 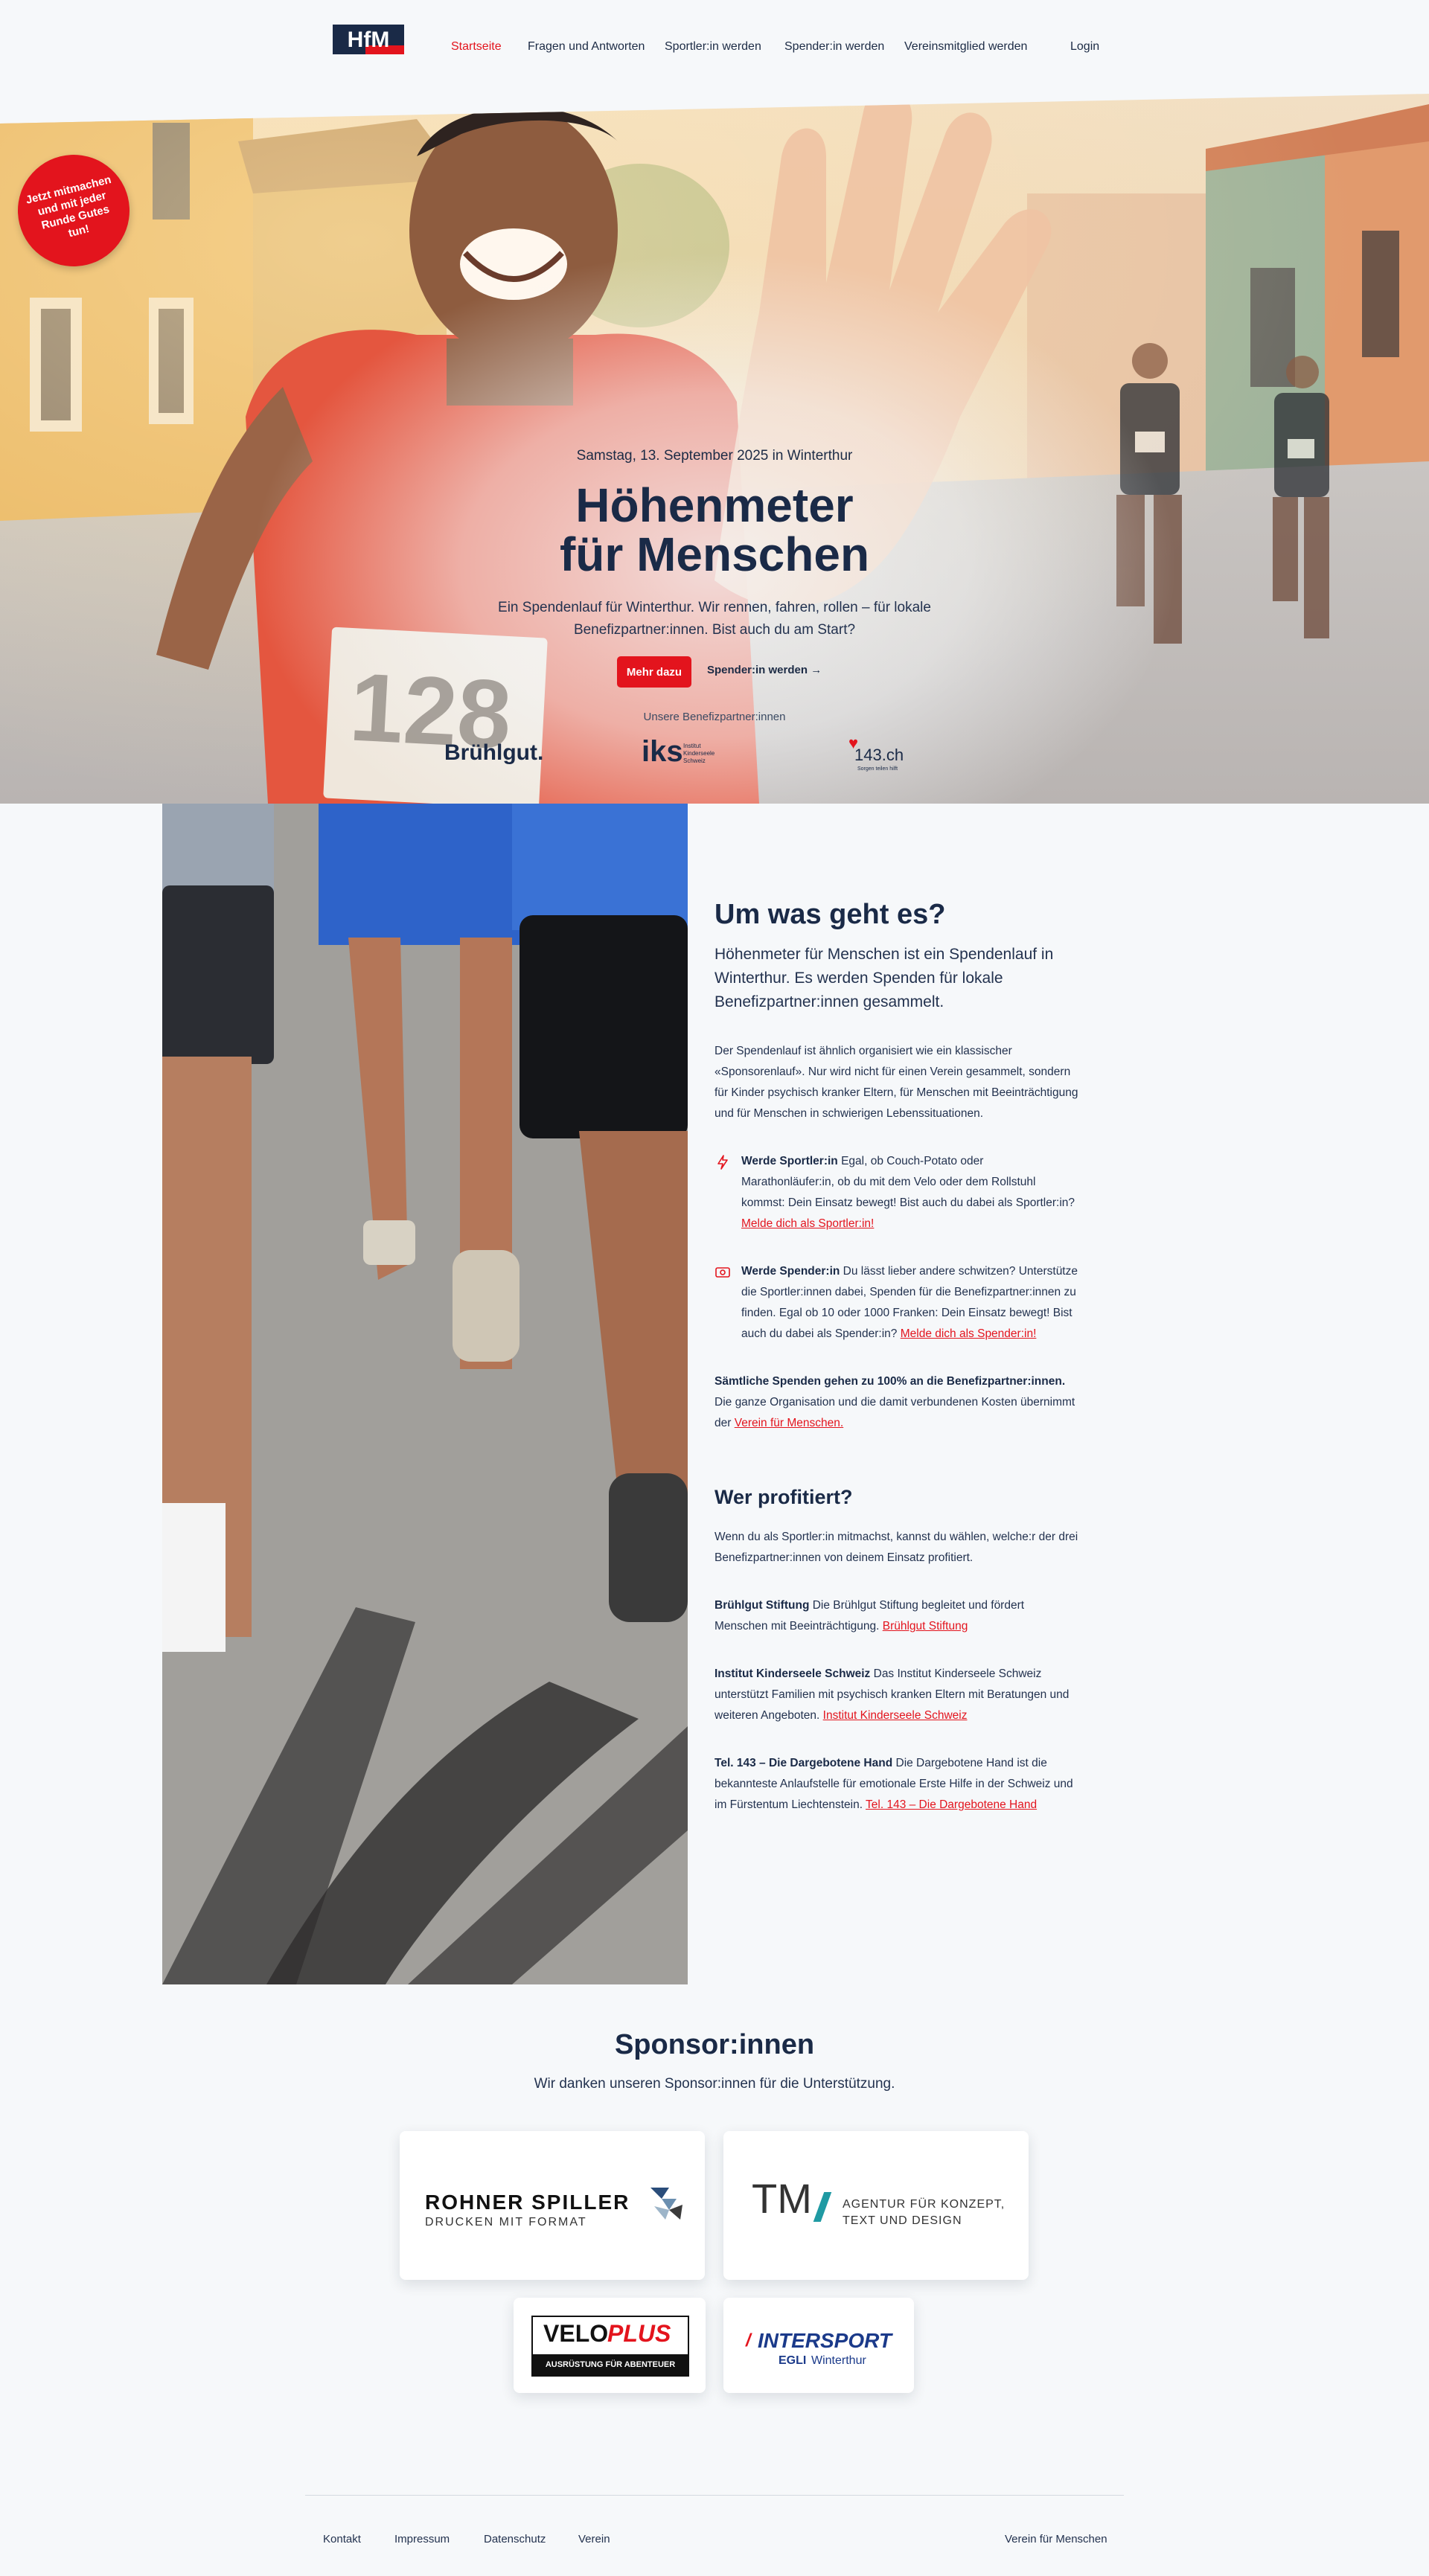 I want to click on sponsor-card-rohner-spiller: ROHNER SPILLER DRUCKEN MIT FORMAT, so click(x=552, y=2205).